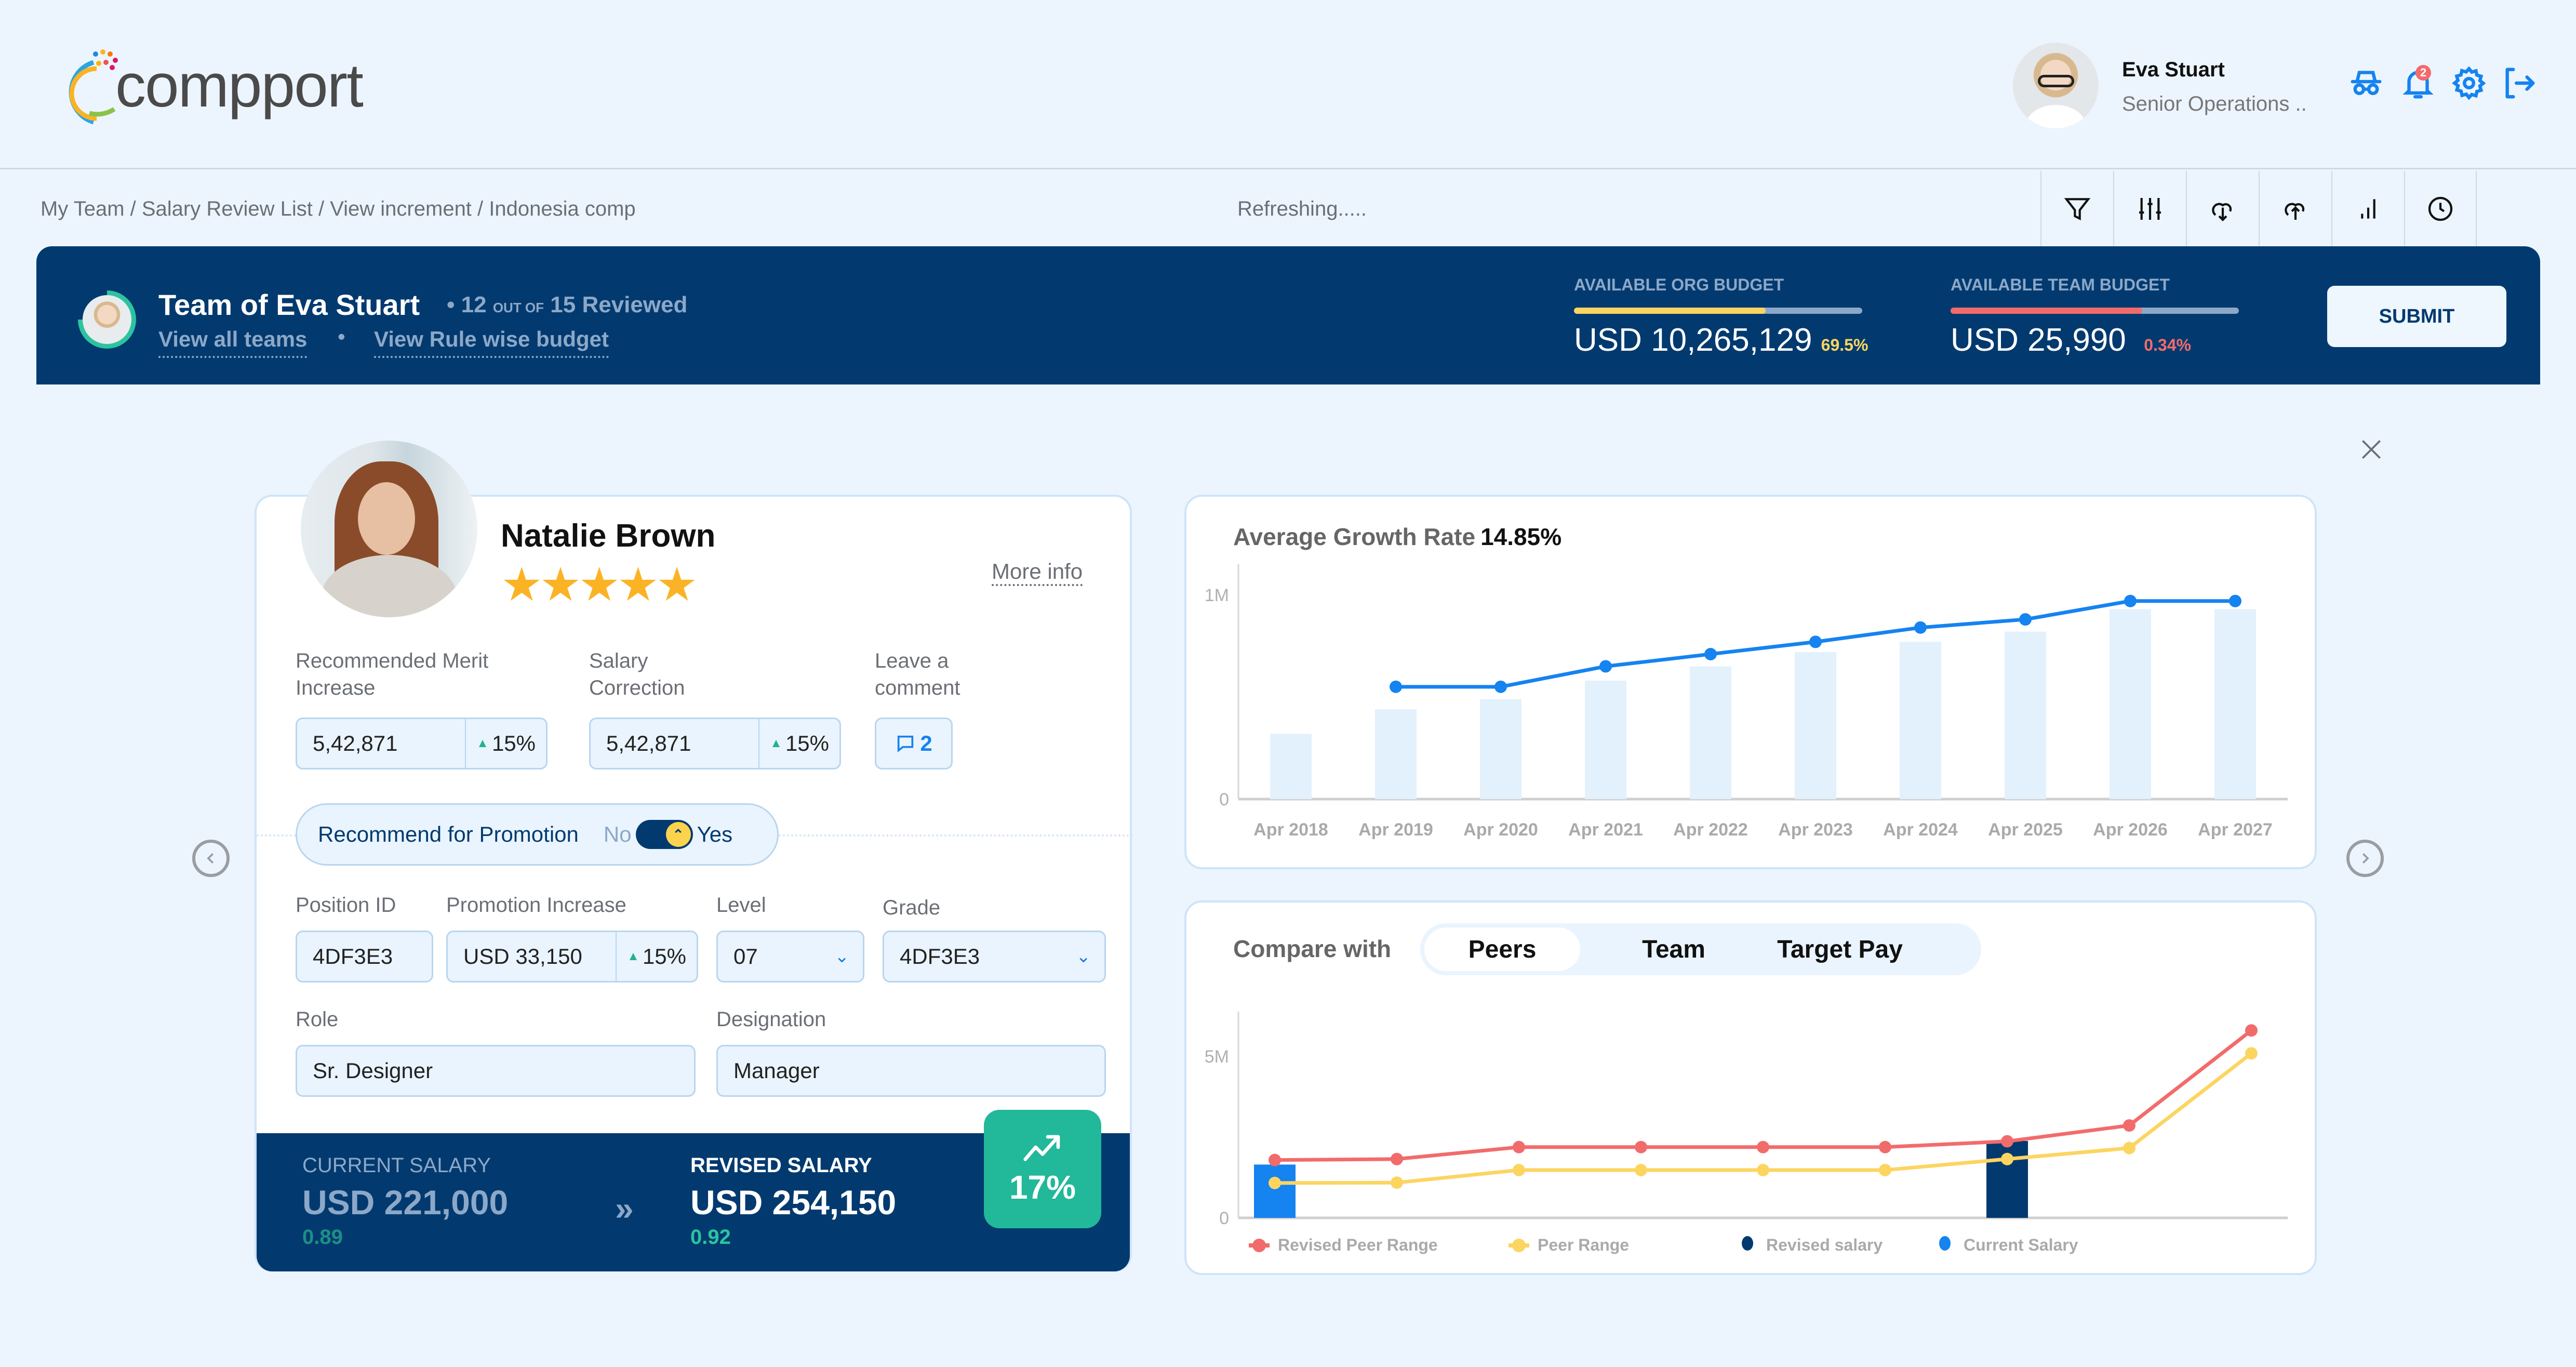 The image size is (2576, 1367). What do you see at coordinates (322, 1237) in the screenshot?
I see `current-salary-ratio: 0.89` at bounding box center [322, 1237].